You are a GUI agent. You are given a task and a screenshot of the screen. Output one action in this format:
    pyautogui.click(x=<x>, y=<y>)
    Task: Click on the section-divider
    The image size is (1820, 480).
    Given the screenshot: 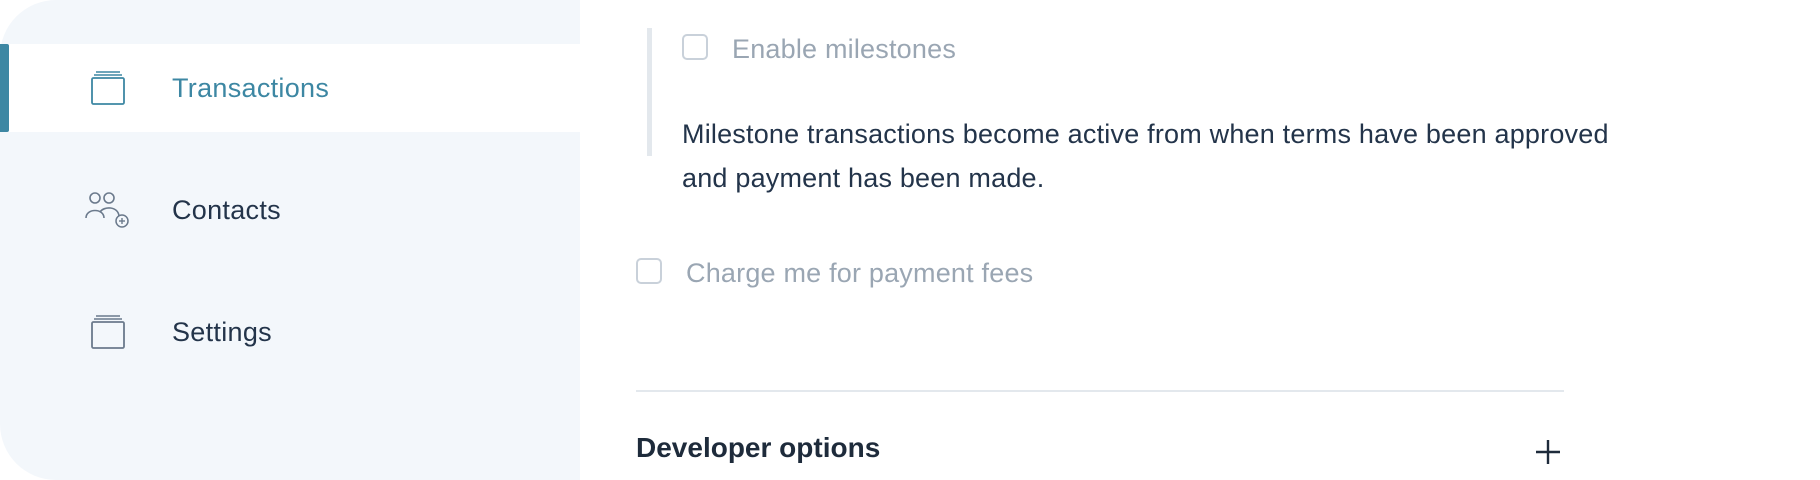 What is the action you would take?
    pyautogui.click(x=1100, y=391)
    